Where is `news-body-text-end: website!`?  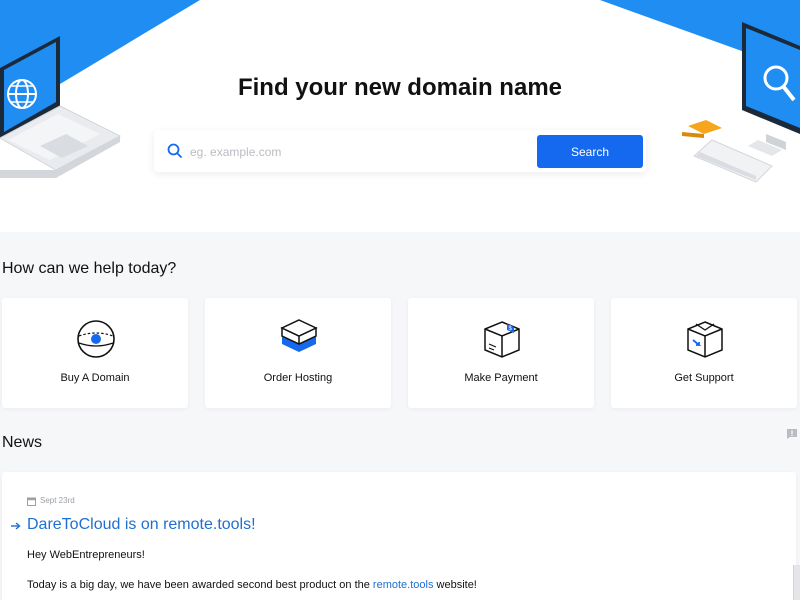 news-body-text-end: website! is located at coordinates (455, 585).